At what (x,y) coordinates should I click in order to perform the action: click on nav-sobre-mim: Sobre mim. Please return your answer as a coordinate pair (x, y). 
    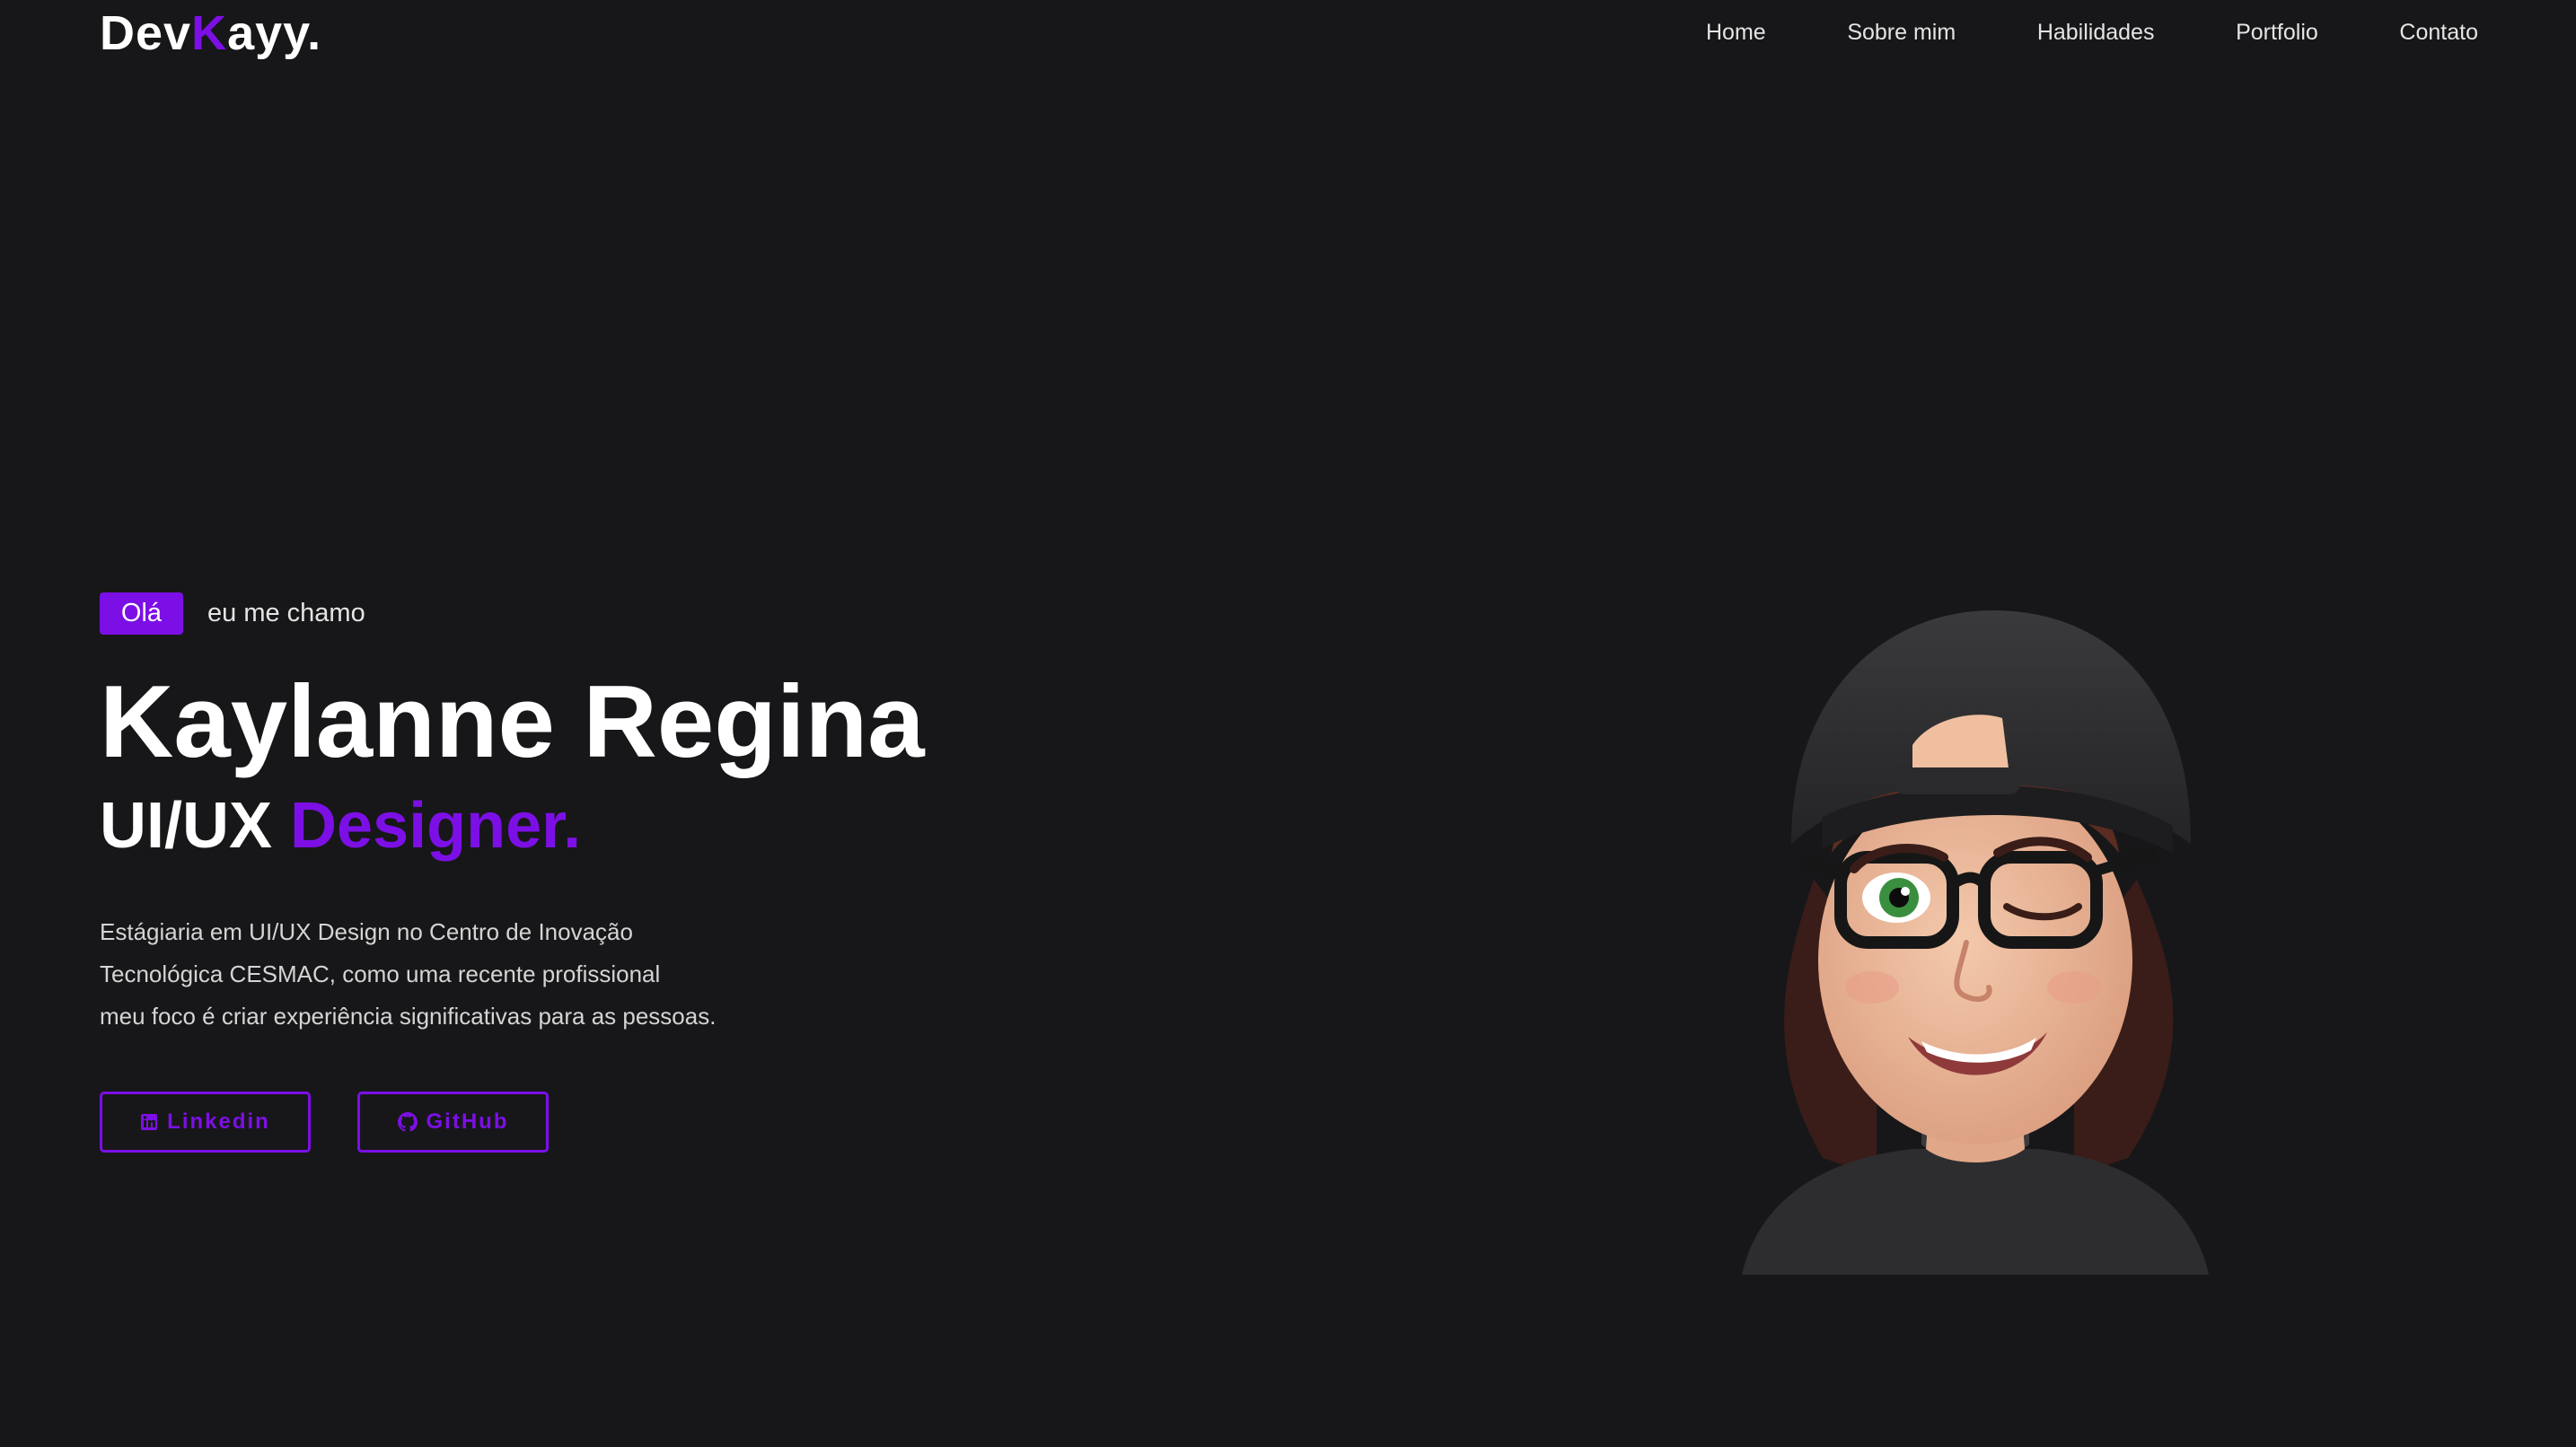
    Looking at the image, I should click on (1901, 32).